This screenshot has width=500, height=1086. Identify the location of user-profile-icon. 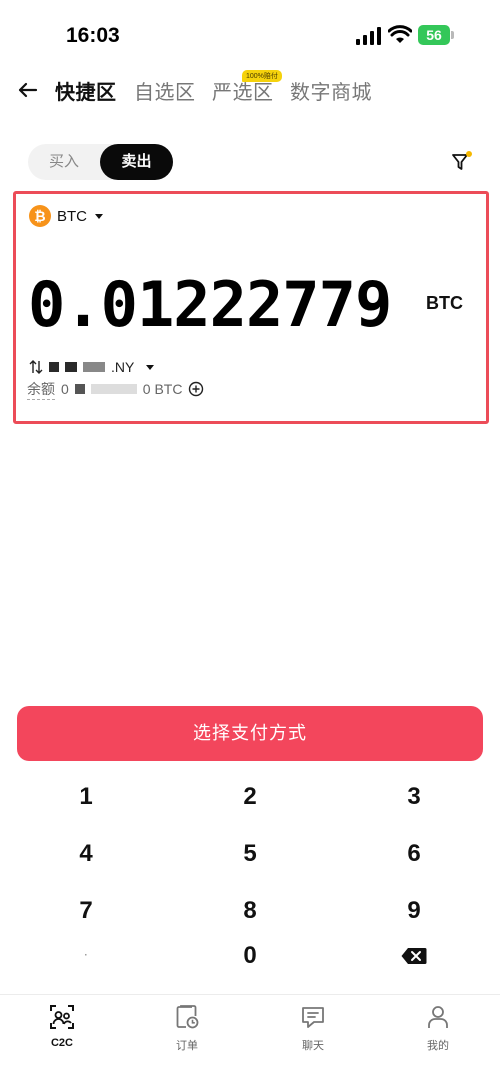
(438, 1017).